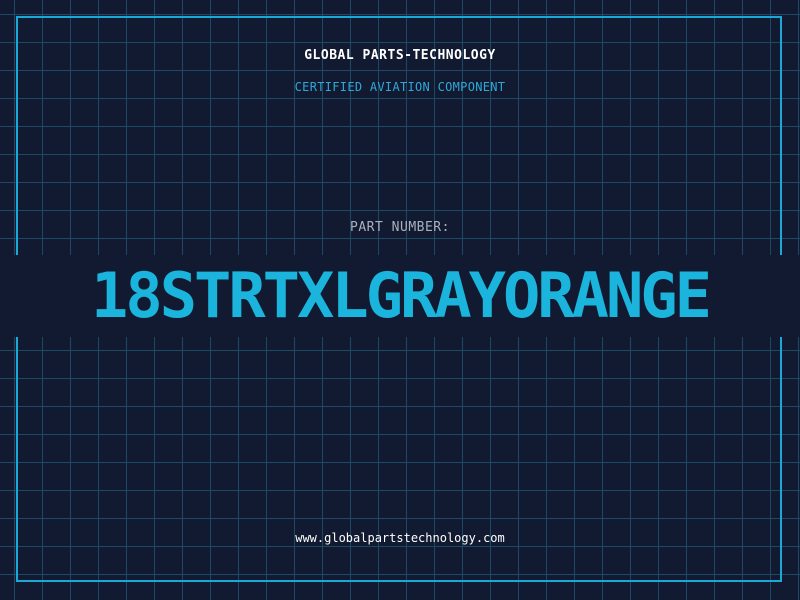  Describe the element at coordinates (400, 227) in the screenshot. I see `part-number-label: PART NUMBER:` at that location.